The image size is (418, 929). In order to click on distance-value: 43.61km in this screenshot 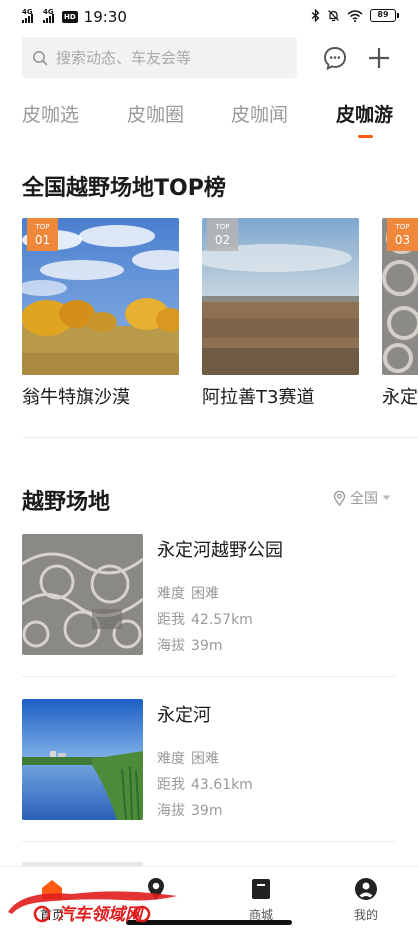, I will do `click(222, 785)`.